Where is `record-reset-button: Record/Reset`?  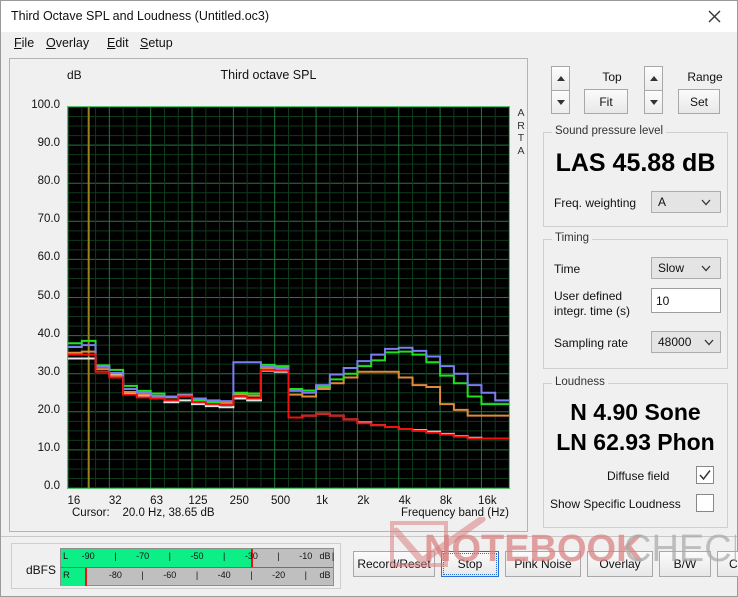 record-reset-button: Record/Reset is located at coordinates (394, 564).